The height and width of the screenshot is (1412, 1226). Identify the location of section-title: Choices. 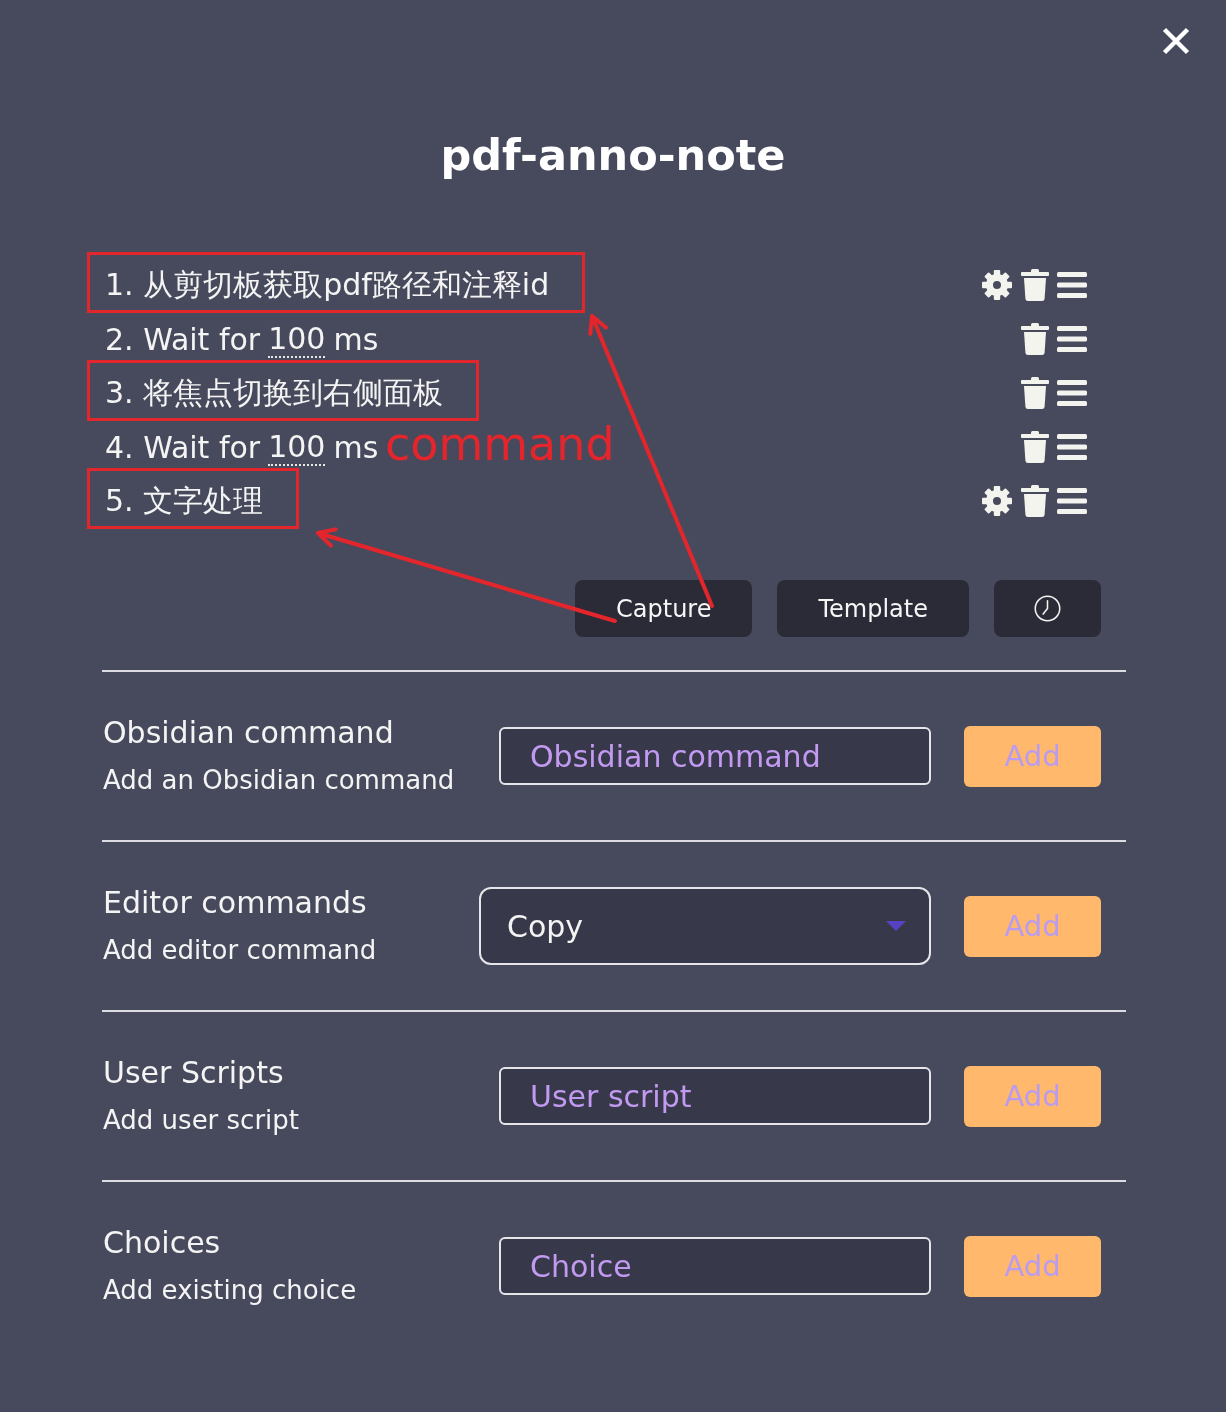
(162, 1242).